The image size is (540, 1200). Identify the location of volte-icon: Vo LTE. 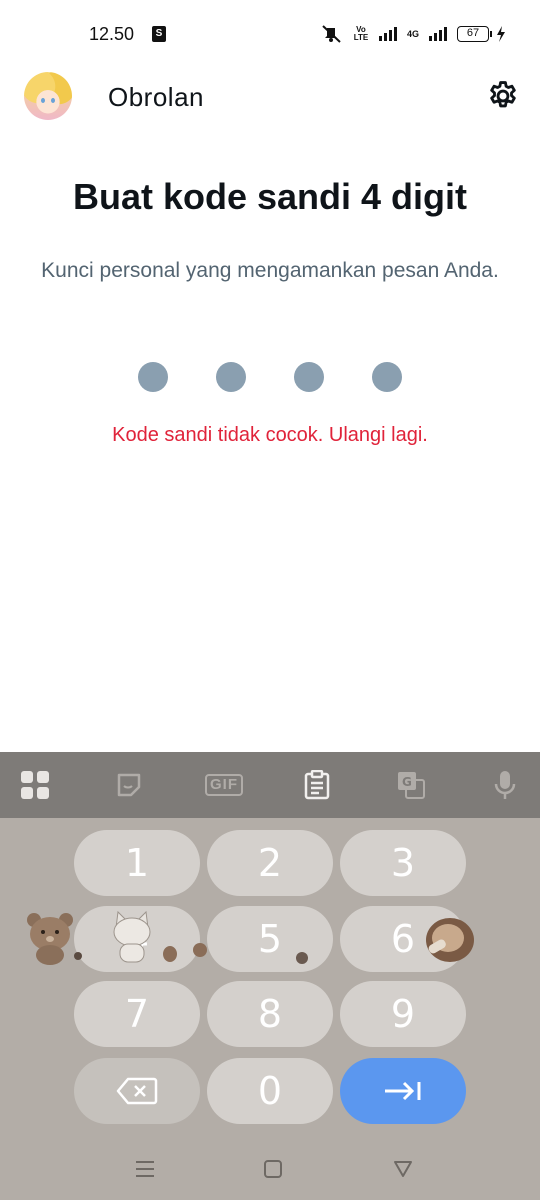
(361, 33).